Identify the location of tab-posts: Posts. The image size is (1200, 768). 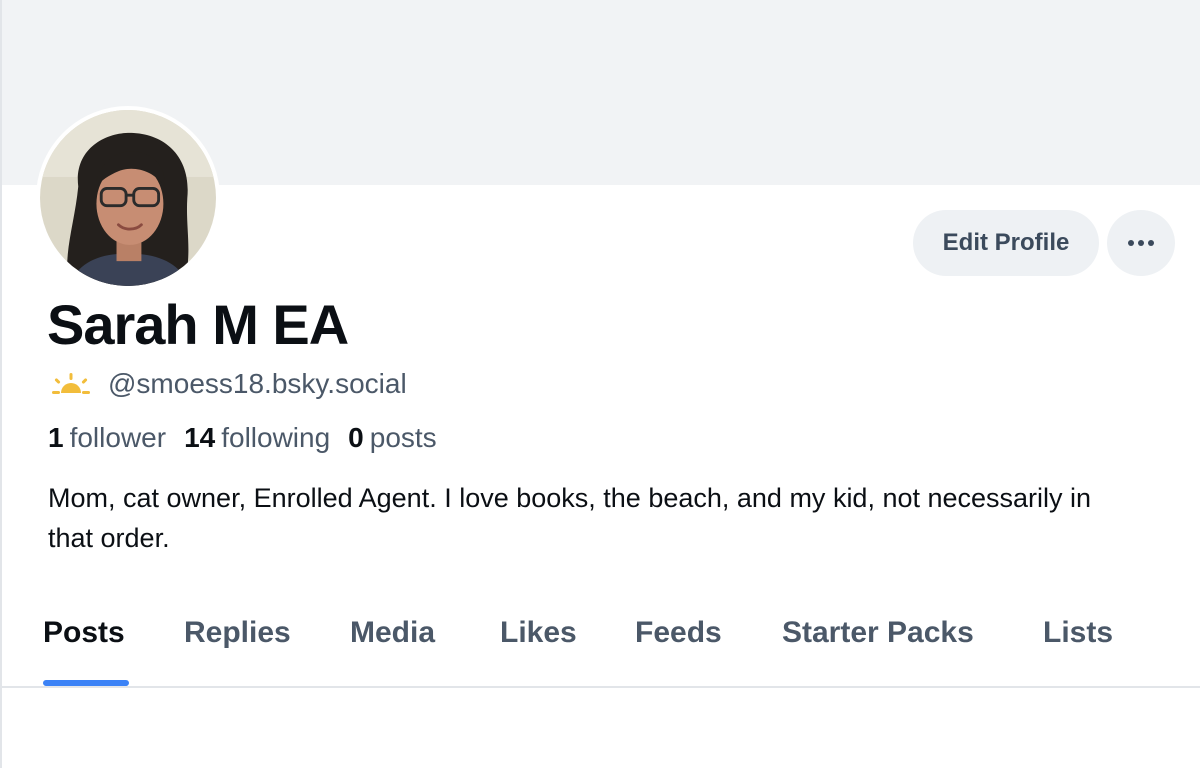
(84, 633).